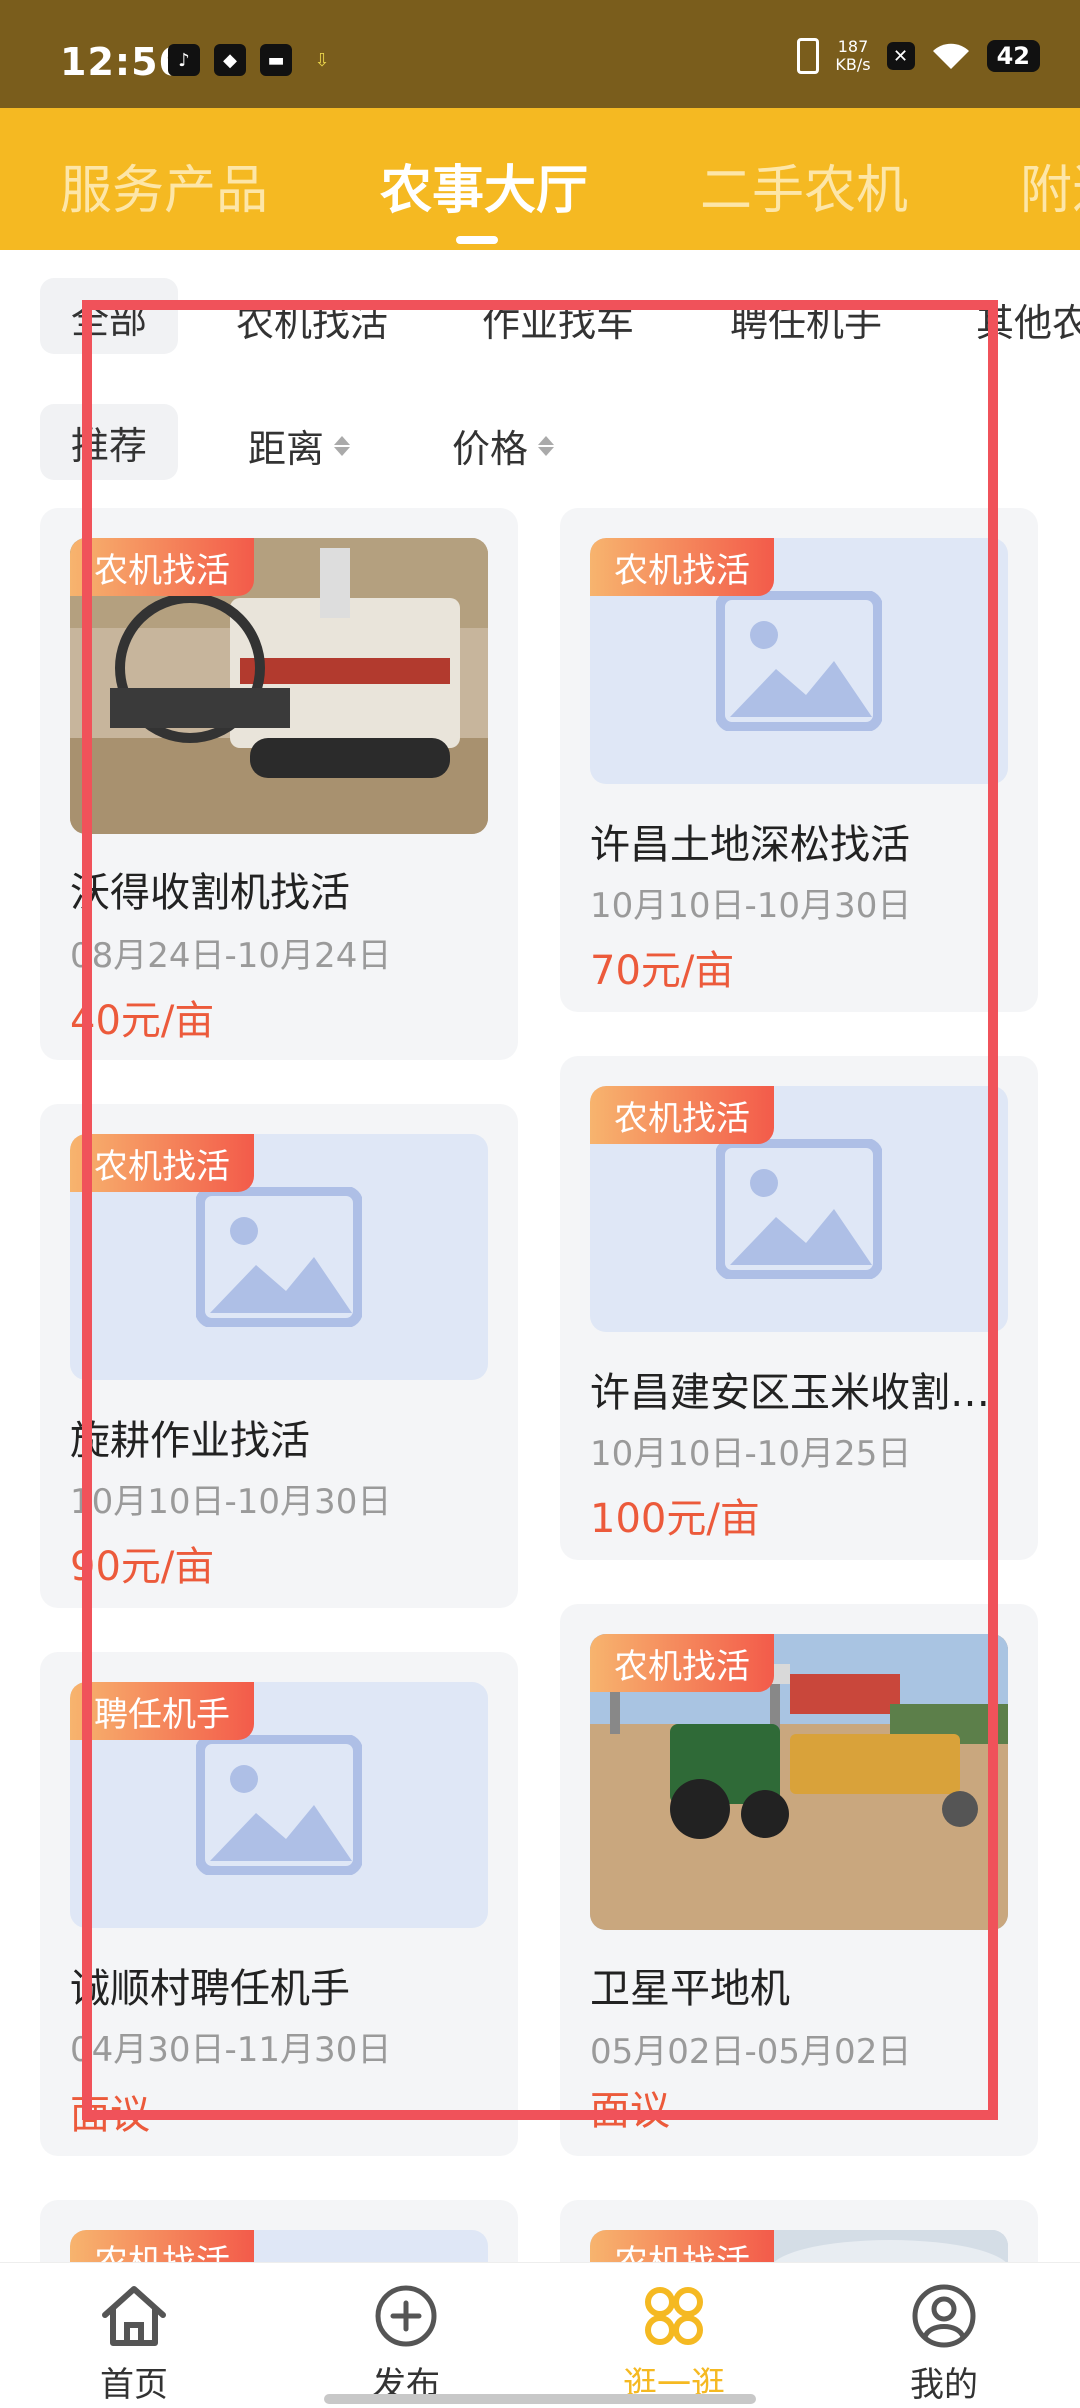  What do you see at coordinates (751, 1454) in the screenshot?
I see `listing-date: 10月10日-10月25日` at bounding box center [751, 1454].